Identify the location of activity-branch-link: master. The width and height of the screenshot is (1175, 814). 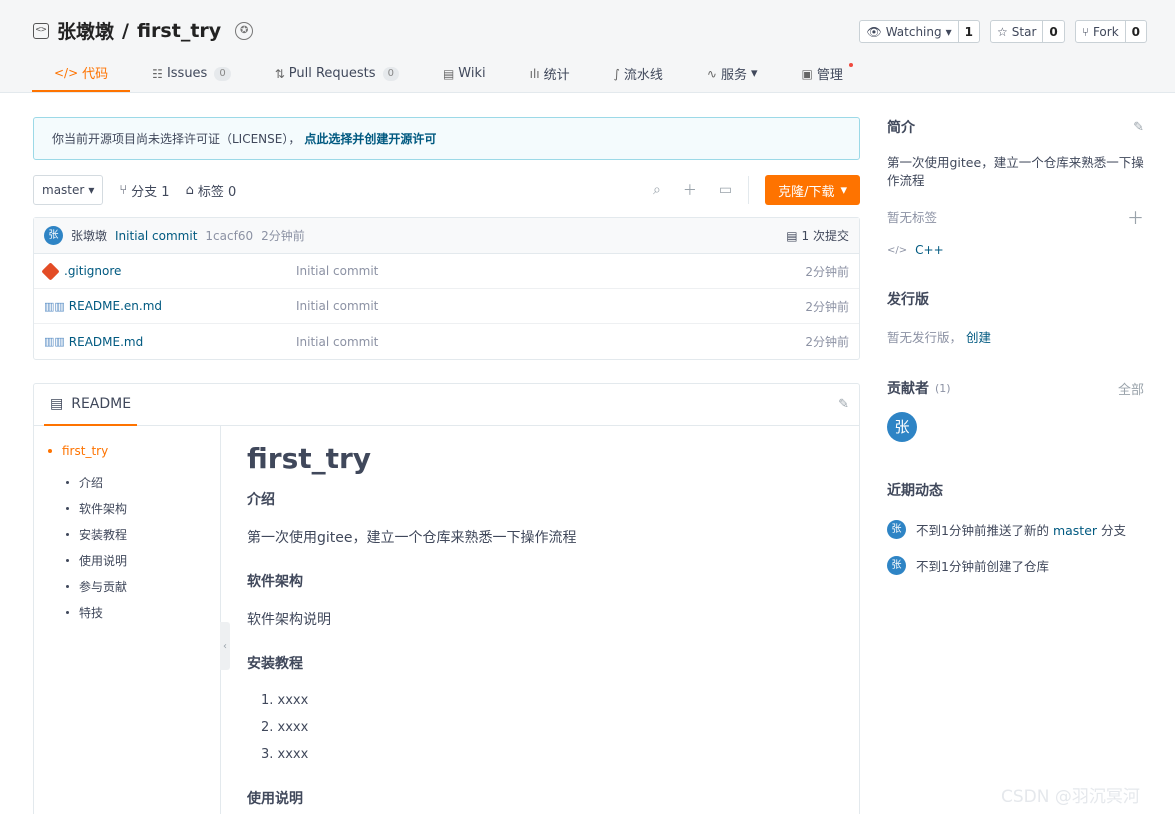
(1075, 530).